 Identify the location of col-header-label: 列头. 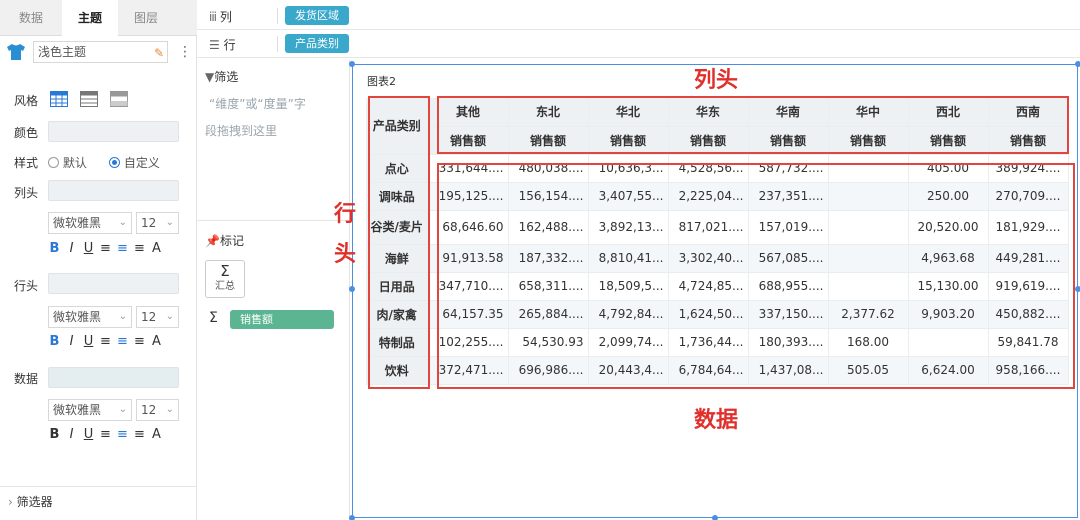
(26, 193).